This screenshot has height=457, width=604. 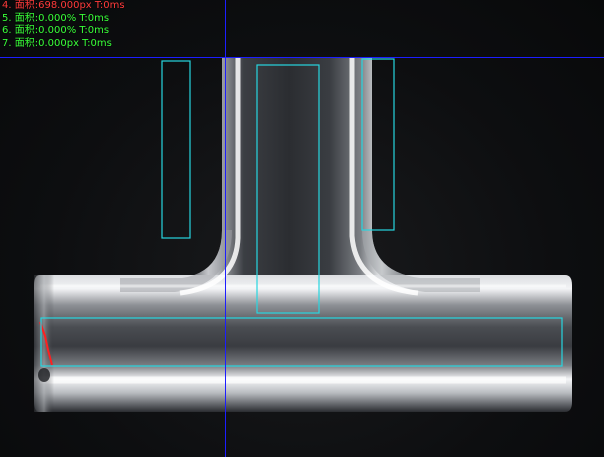 I want to click on result-line-5: 5. 面积:0.000% T:0ms, so click(x=56, y=18).